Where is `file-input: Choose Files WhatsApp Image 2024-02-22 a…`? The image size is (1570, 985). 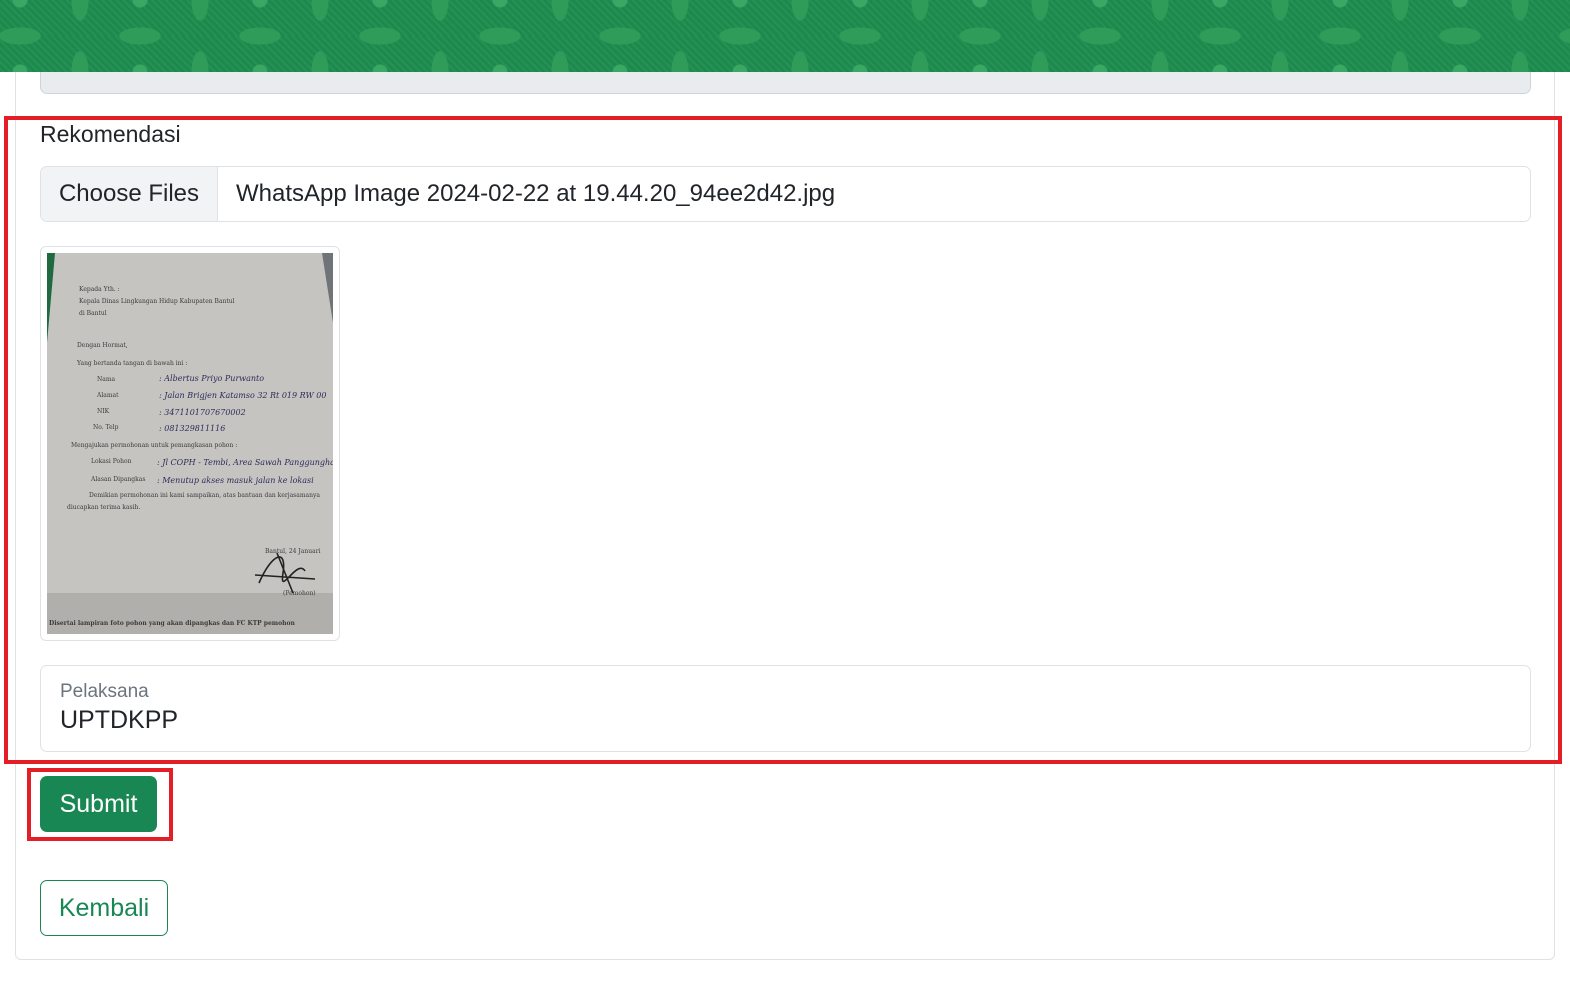
file-input: Choose Files WhatsApp Image 2024-02-22 a… is located at coordinates (785, 194).